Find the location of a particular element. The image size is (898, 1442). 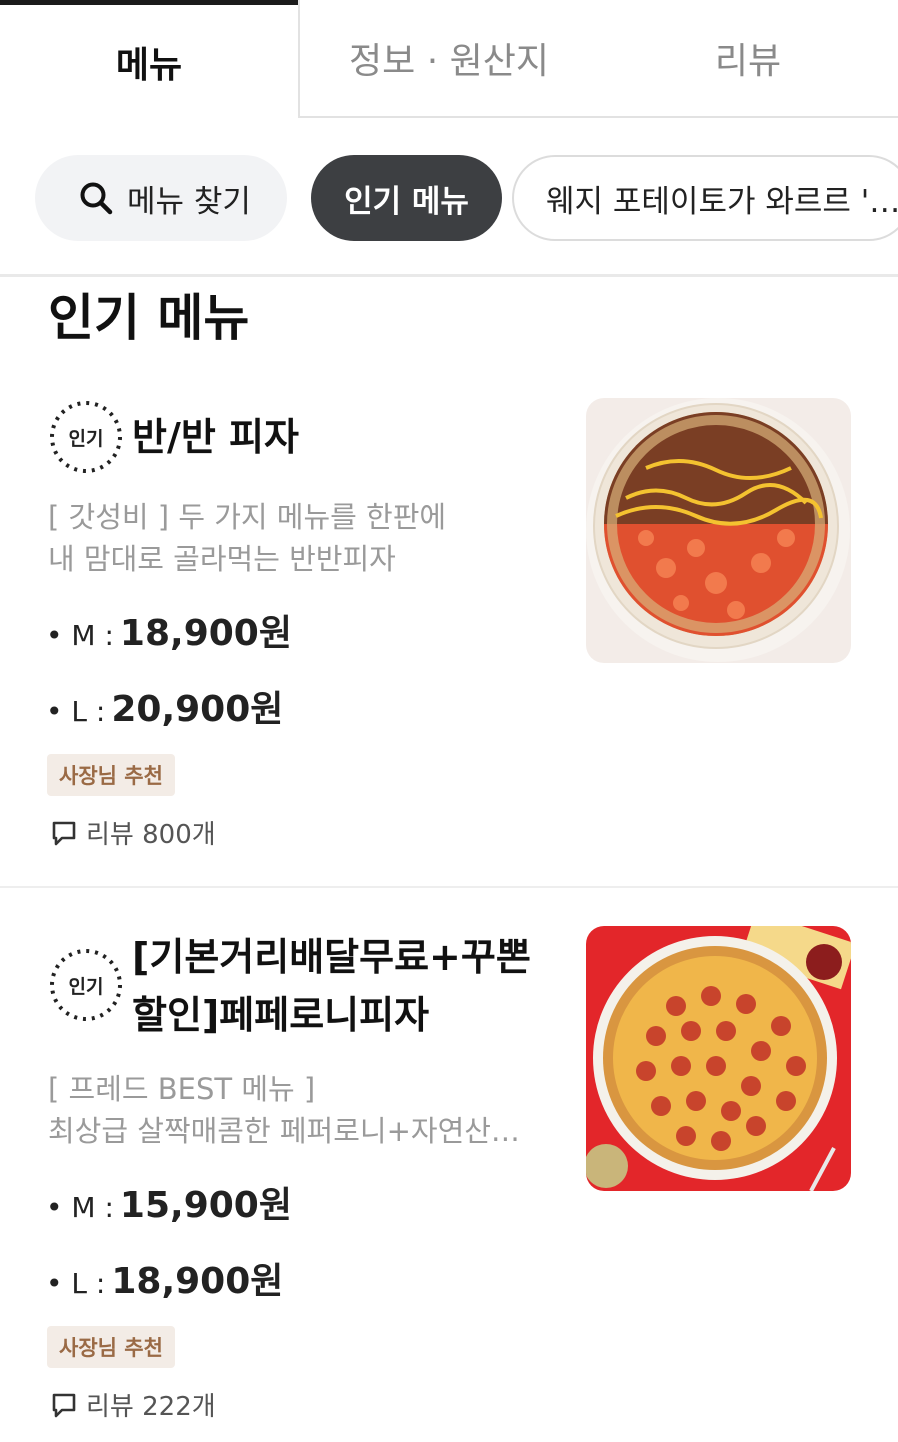

pepperoni-pizza-photo is located at coordinates (718, 1058).